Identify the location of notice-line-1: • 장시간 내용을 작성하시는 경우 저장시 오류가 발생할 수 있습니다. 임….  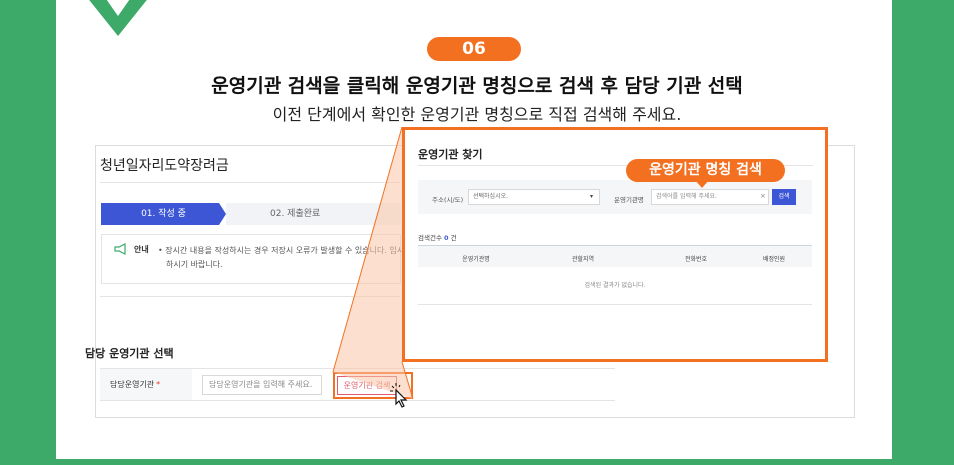
(280, 250).